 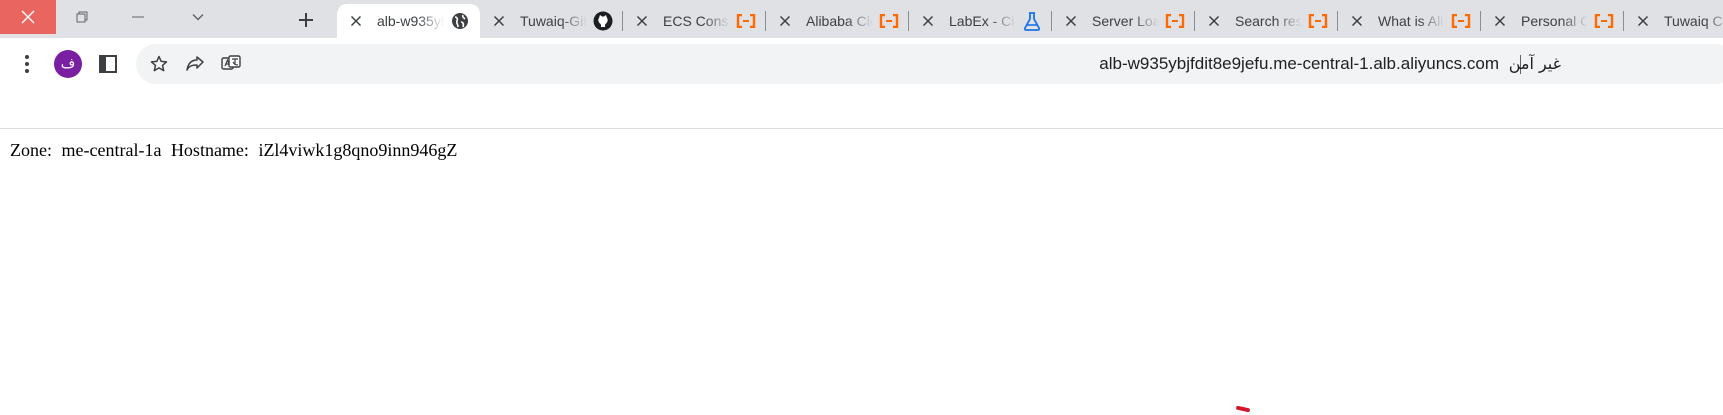 I want to click on tab-title: ECS Console, so click(x=696, y=21).